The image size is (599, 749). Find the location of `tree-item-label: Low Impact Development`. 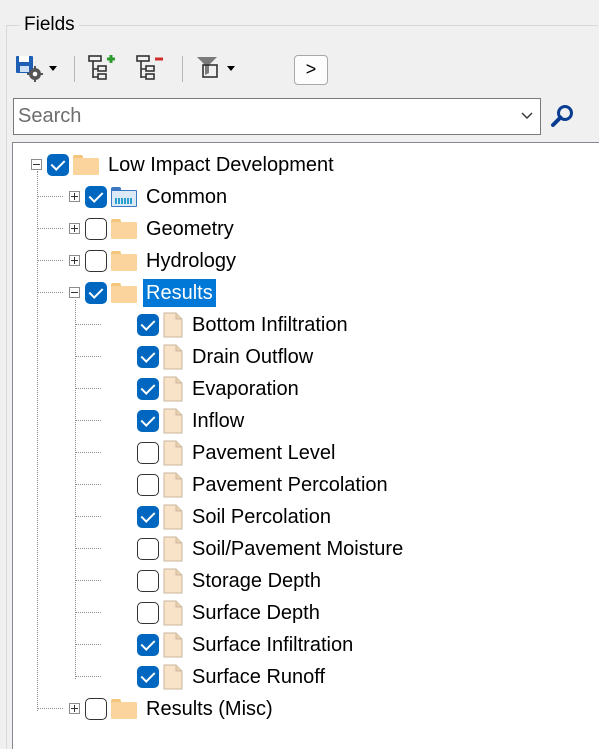

tree-item-label: Low Impact Development is located at coordinates (221, 165).